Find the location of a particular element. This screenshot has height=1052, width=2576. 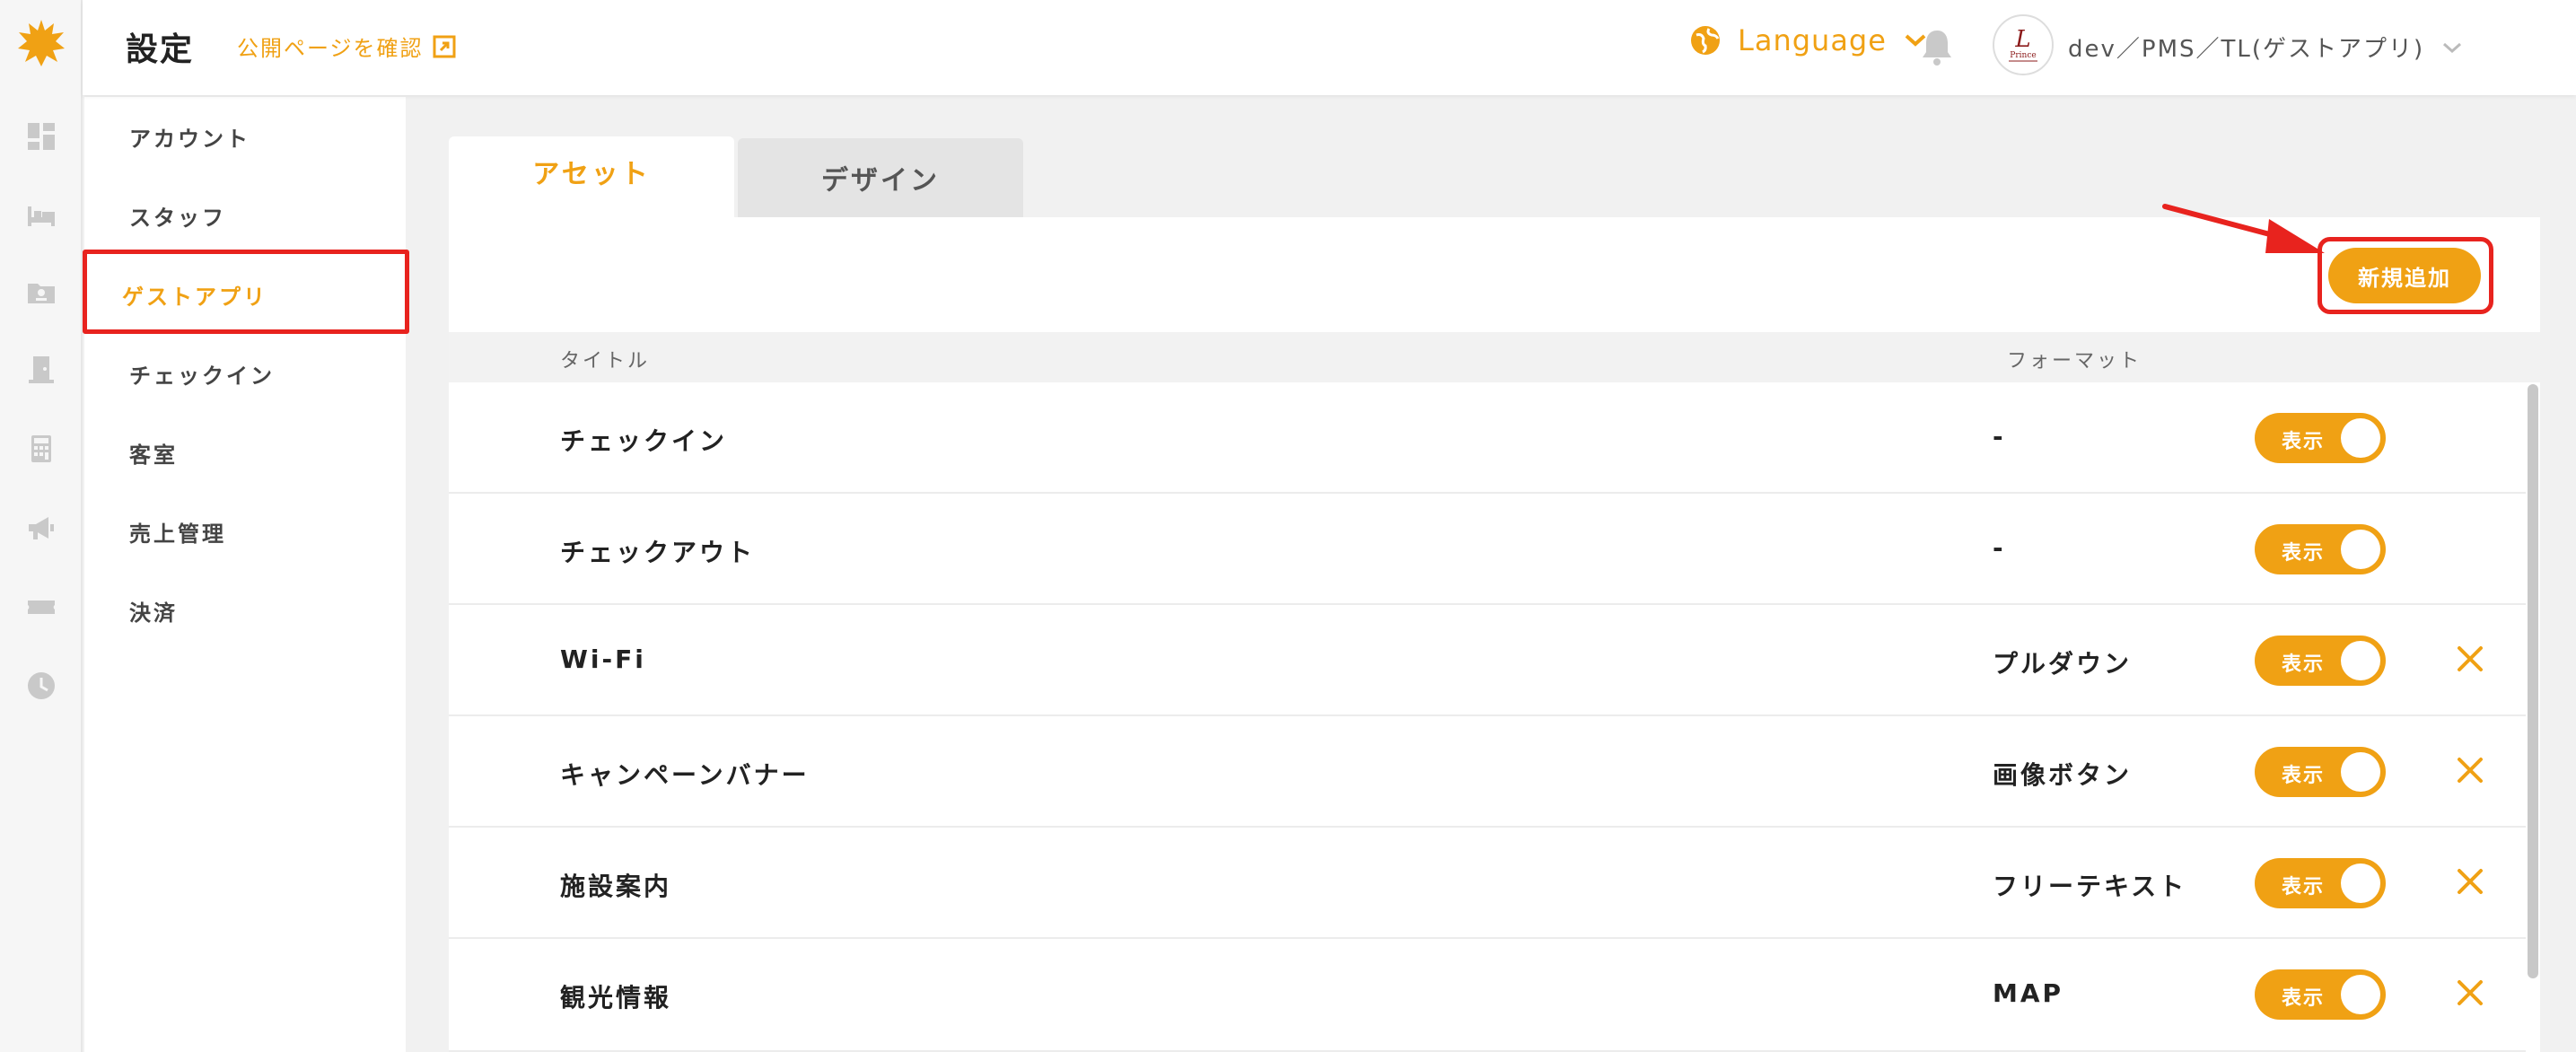

sidebar-item-label: 売上管理 is located at coordinates (177, 534).